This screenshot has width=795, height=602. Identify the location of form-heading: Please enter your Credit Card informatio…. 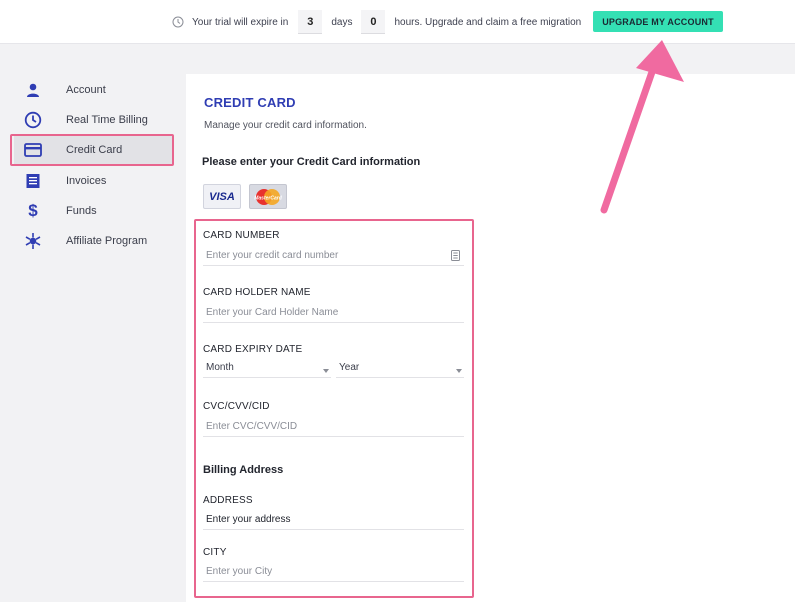
(311, 162).